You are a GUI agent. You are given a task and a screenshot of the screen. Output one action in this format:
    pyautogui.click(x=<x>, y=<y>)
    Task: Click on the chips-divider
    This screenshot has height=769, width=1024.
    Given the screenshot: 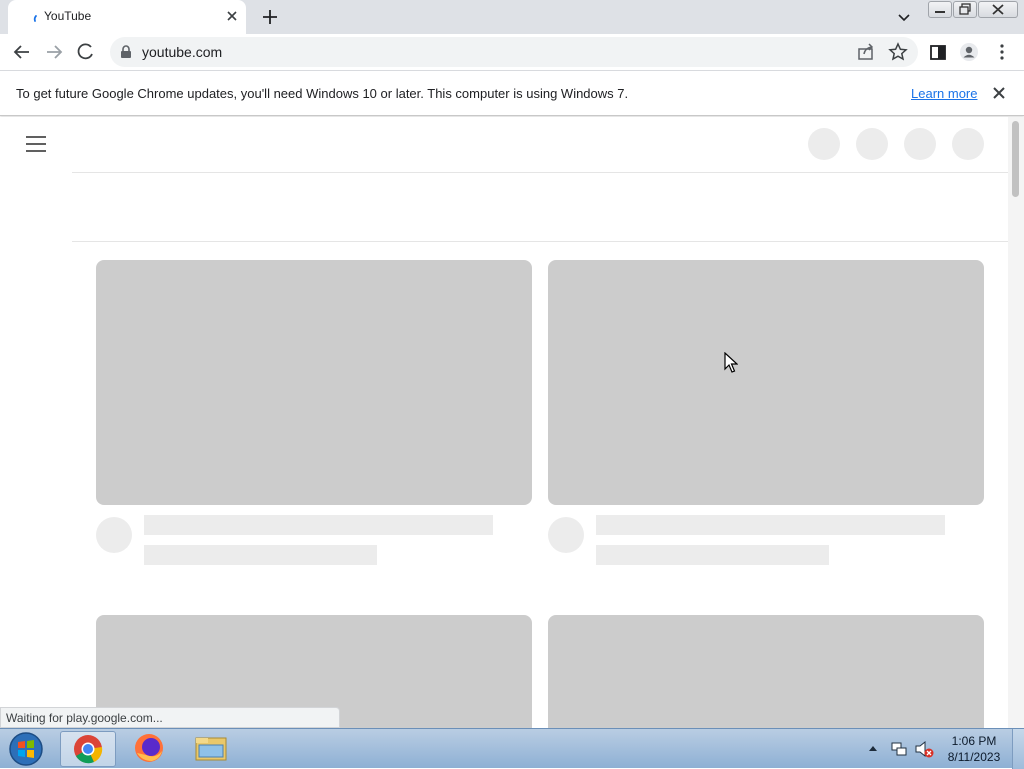 What is the action you would take?
    pyautogui.click(x=540, y=241)
    